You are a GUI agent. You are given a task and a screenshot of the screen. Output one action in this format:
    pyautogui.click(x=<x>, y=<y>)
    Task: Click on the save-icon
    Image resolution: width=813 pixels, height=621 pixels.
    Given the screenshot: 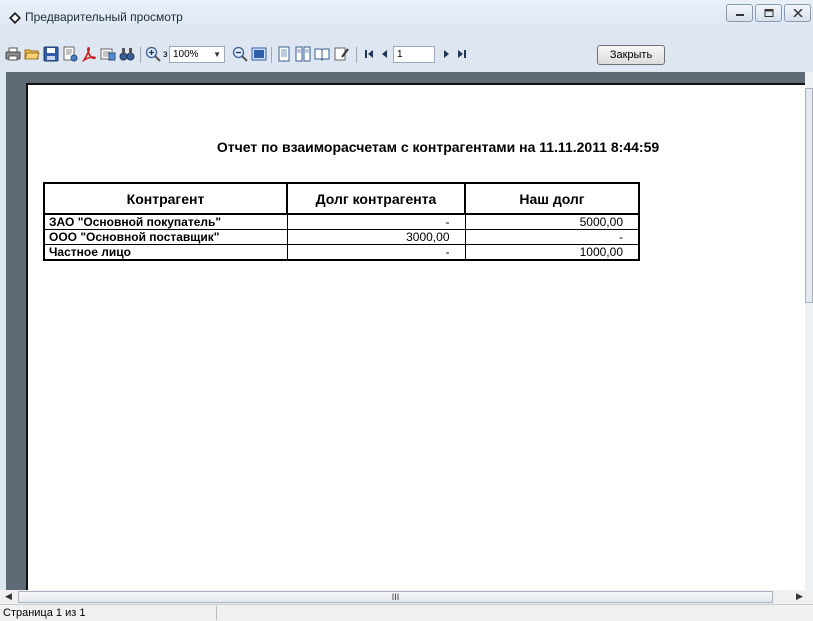 What is the action you would take?
    pyautogui.click(x=51, y=54)
    